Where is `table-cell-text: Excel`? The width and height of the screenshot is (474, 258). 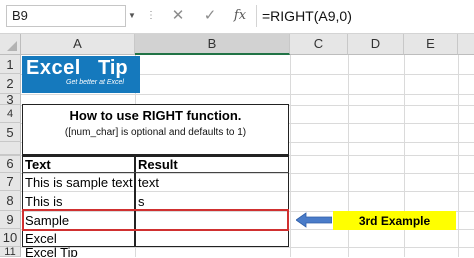 table-cell-text: Excel is located at coordinates (78, 238).